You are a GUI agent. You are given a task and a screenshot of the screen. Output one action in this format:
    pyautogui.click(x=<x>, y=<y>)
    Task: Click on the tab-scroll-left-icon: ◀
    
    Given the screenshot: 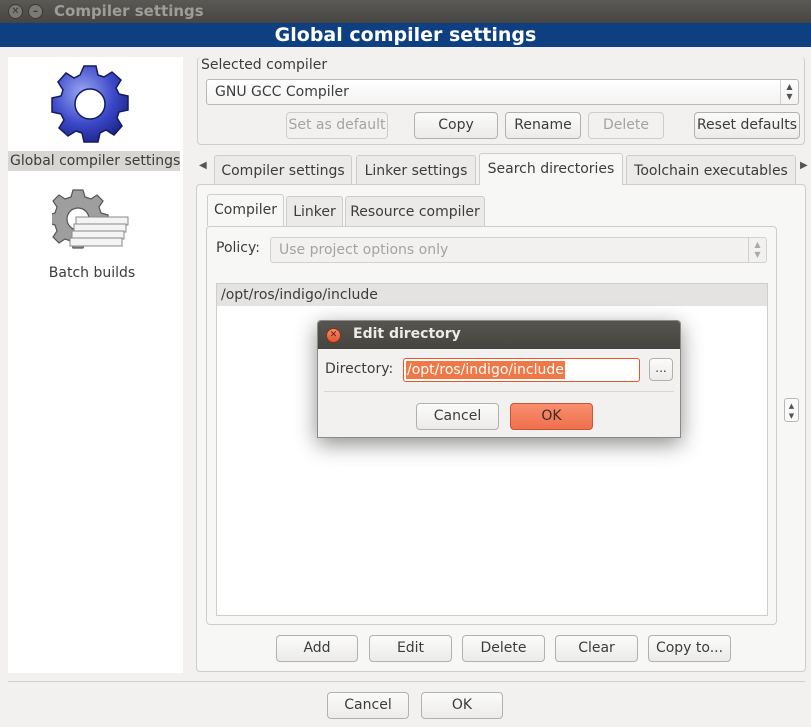 What is the action you would take?
    pyautogui.click(x=203, y=165)
    